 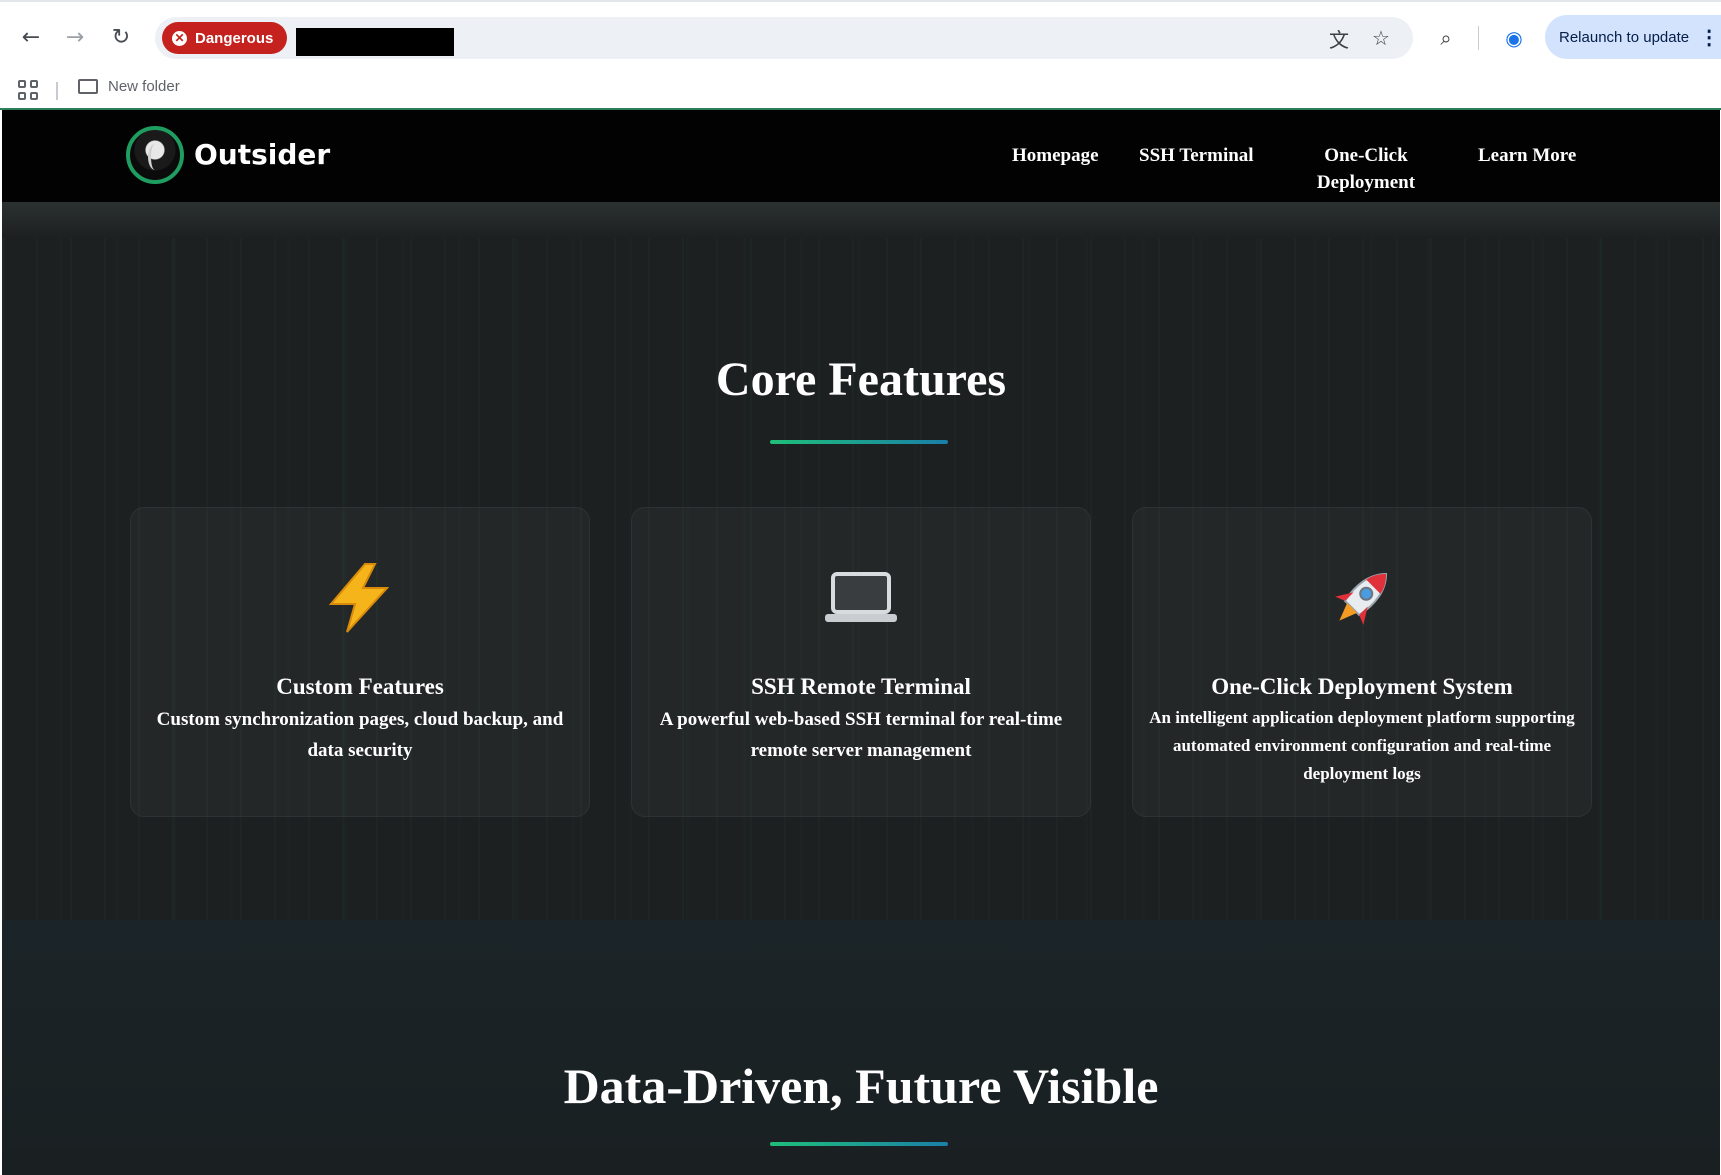 I want to click on toolbar-divider, so click(x=1478, y=38).